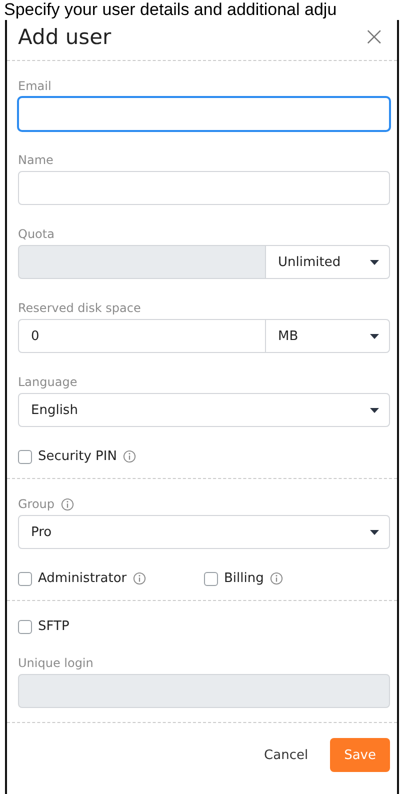 This screenshot has height=794, width=401. Describe the element at coordinates (36, 504) in the screenshot. I see `field-label: Group` at that location.